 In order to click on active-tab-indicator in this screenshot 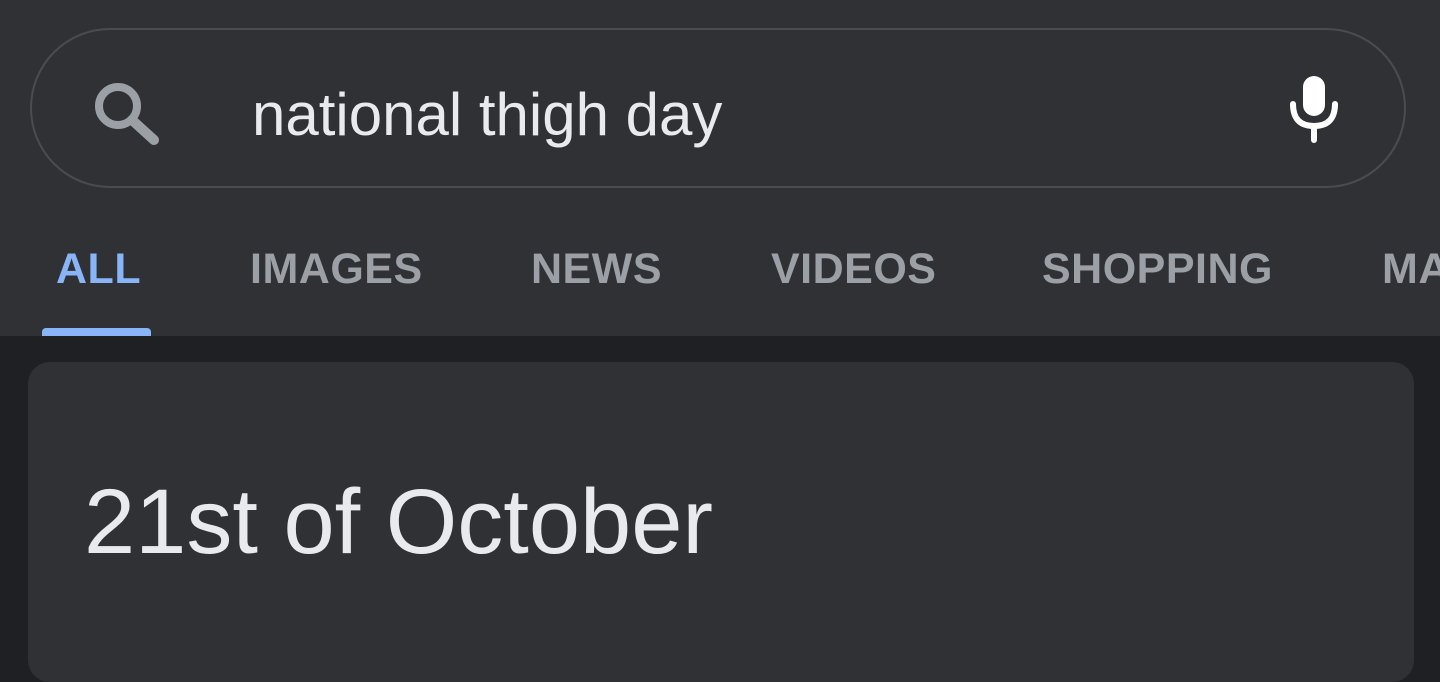, I will do `click(96, 332)`.